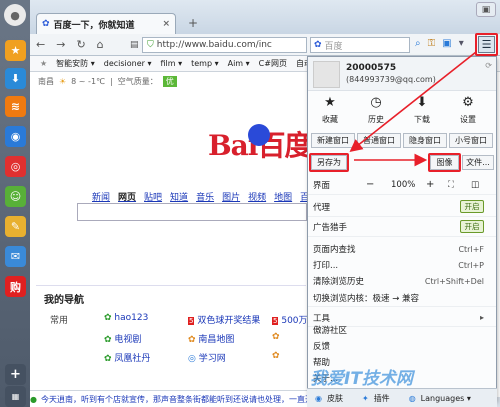  I want to click on alt-account-window-button: 小号窗口, so click(471, 140).